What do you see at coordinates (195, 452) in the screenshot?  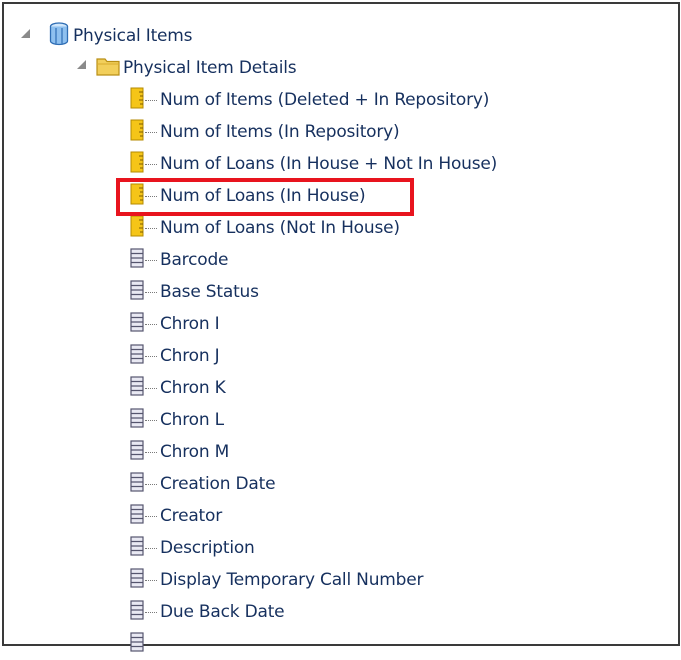 I see `tree-node-label: Chron M` at bounding box center [195, 452].